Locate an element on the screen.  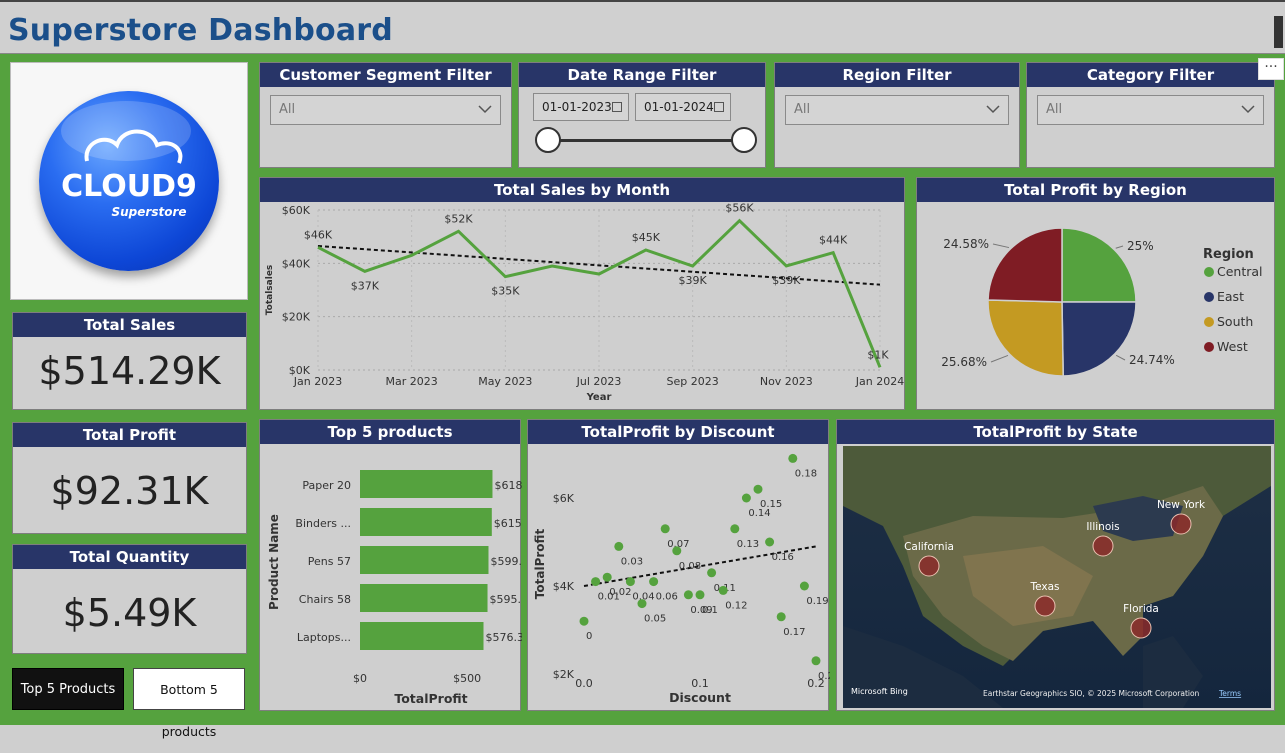
pie-data-label: 25% is located at coordinates (1140, 246).